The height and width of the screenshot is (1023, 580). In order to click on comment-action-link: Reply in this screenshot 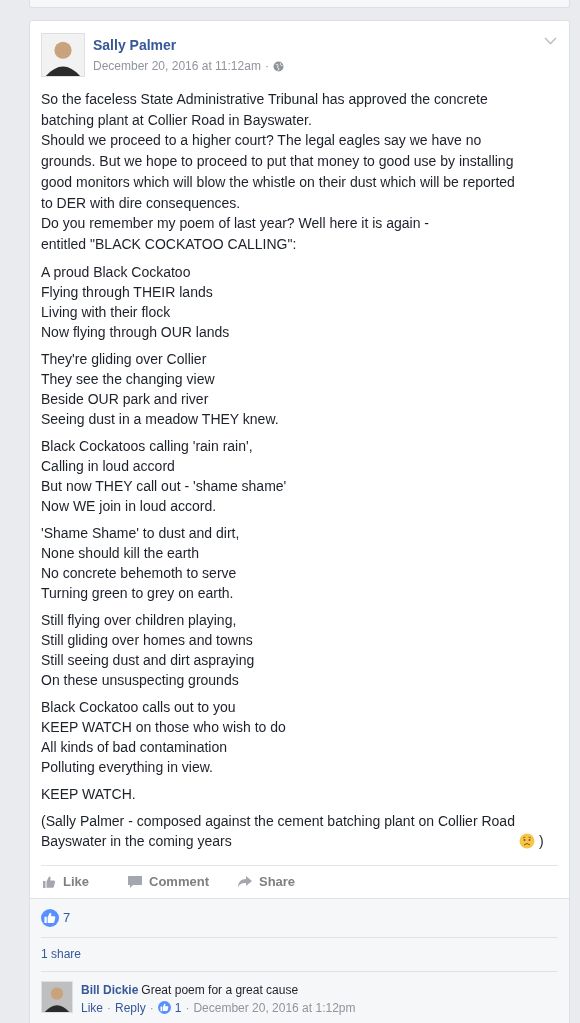, I will do `click(130, 1007)`.